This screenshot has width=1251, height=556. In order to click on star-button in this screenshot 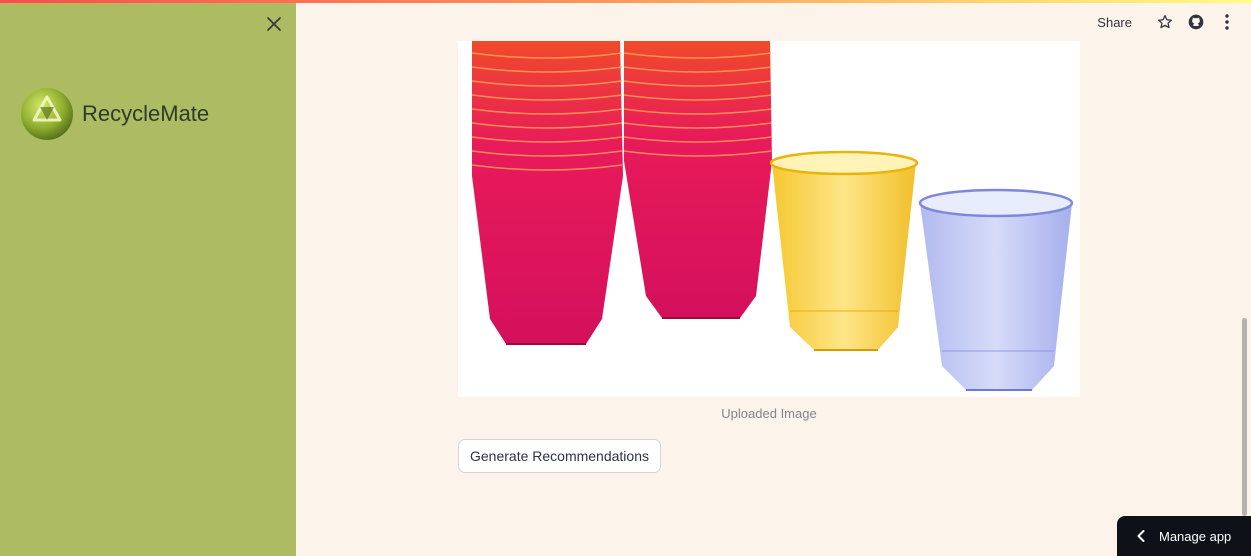, I will do `click(1165, 22)`.